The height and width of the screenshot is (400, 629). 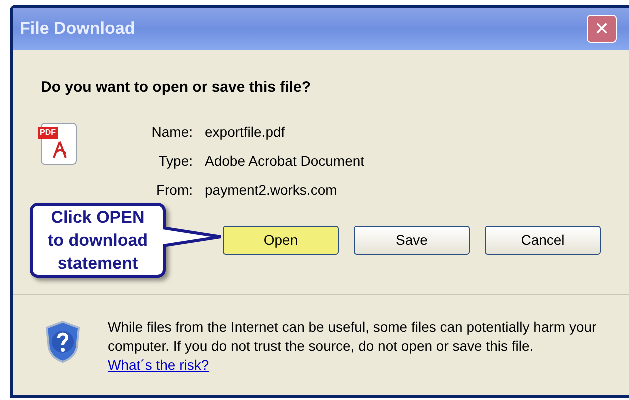 What do you see at coordinates (159, 365) in the screenshot?
I see `risk-link: What´s the risk?` at bounding box center [159, 365].